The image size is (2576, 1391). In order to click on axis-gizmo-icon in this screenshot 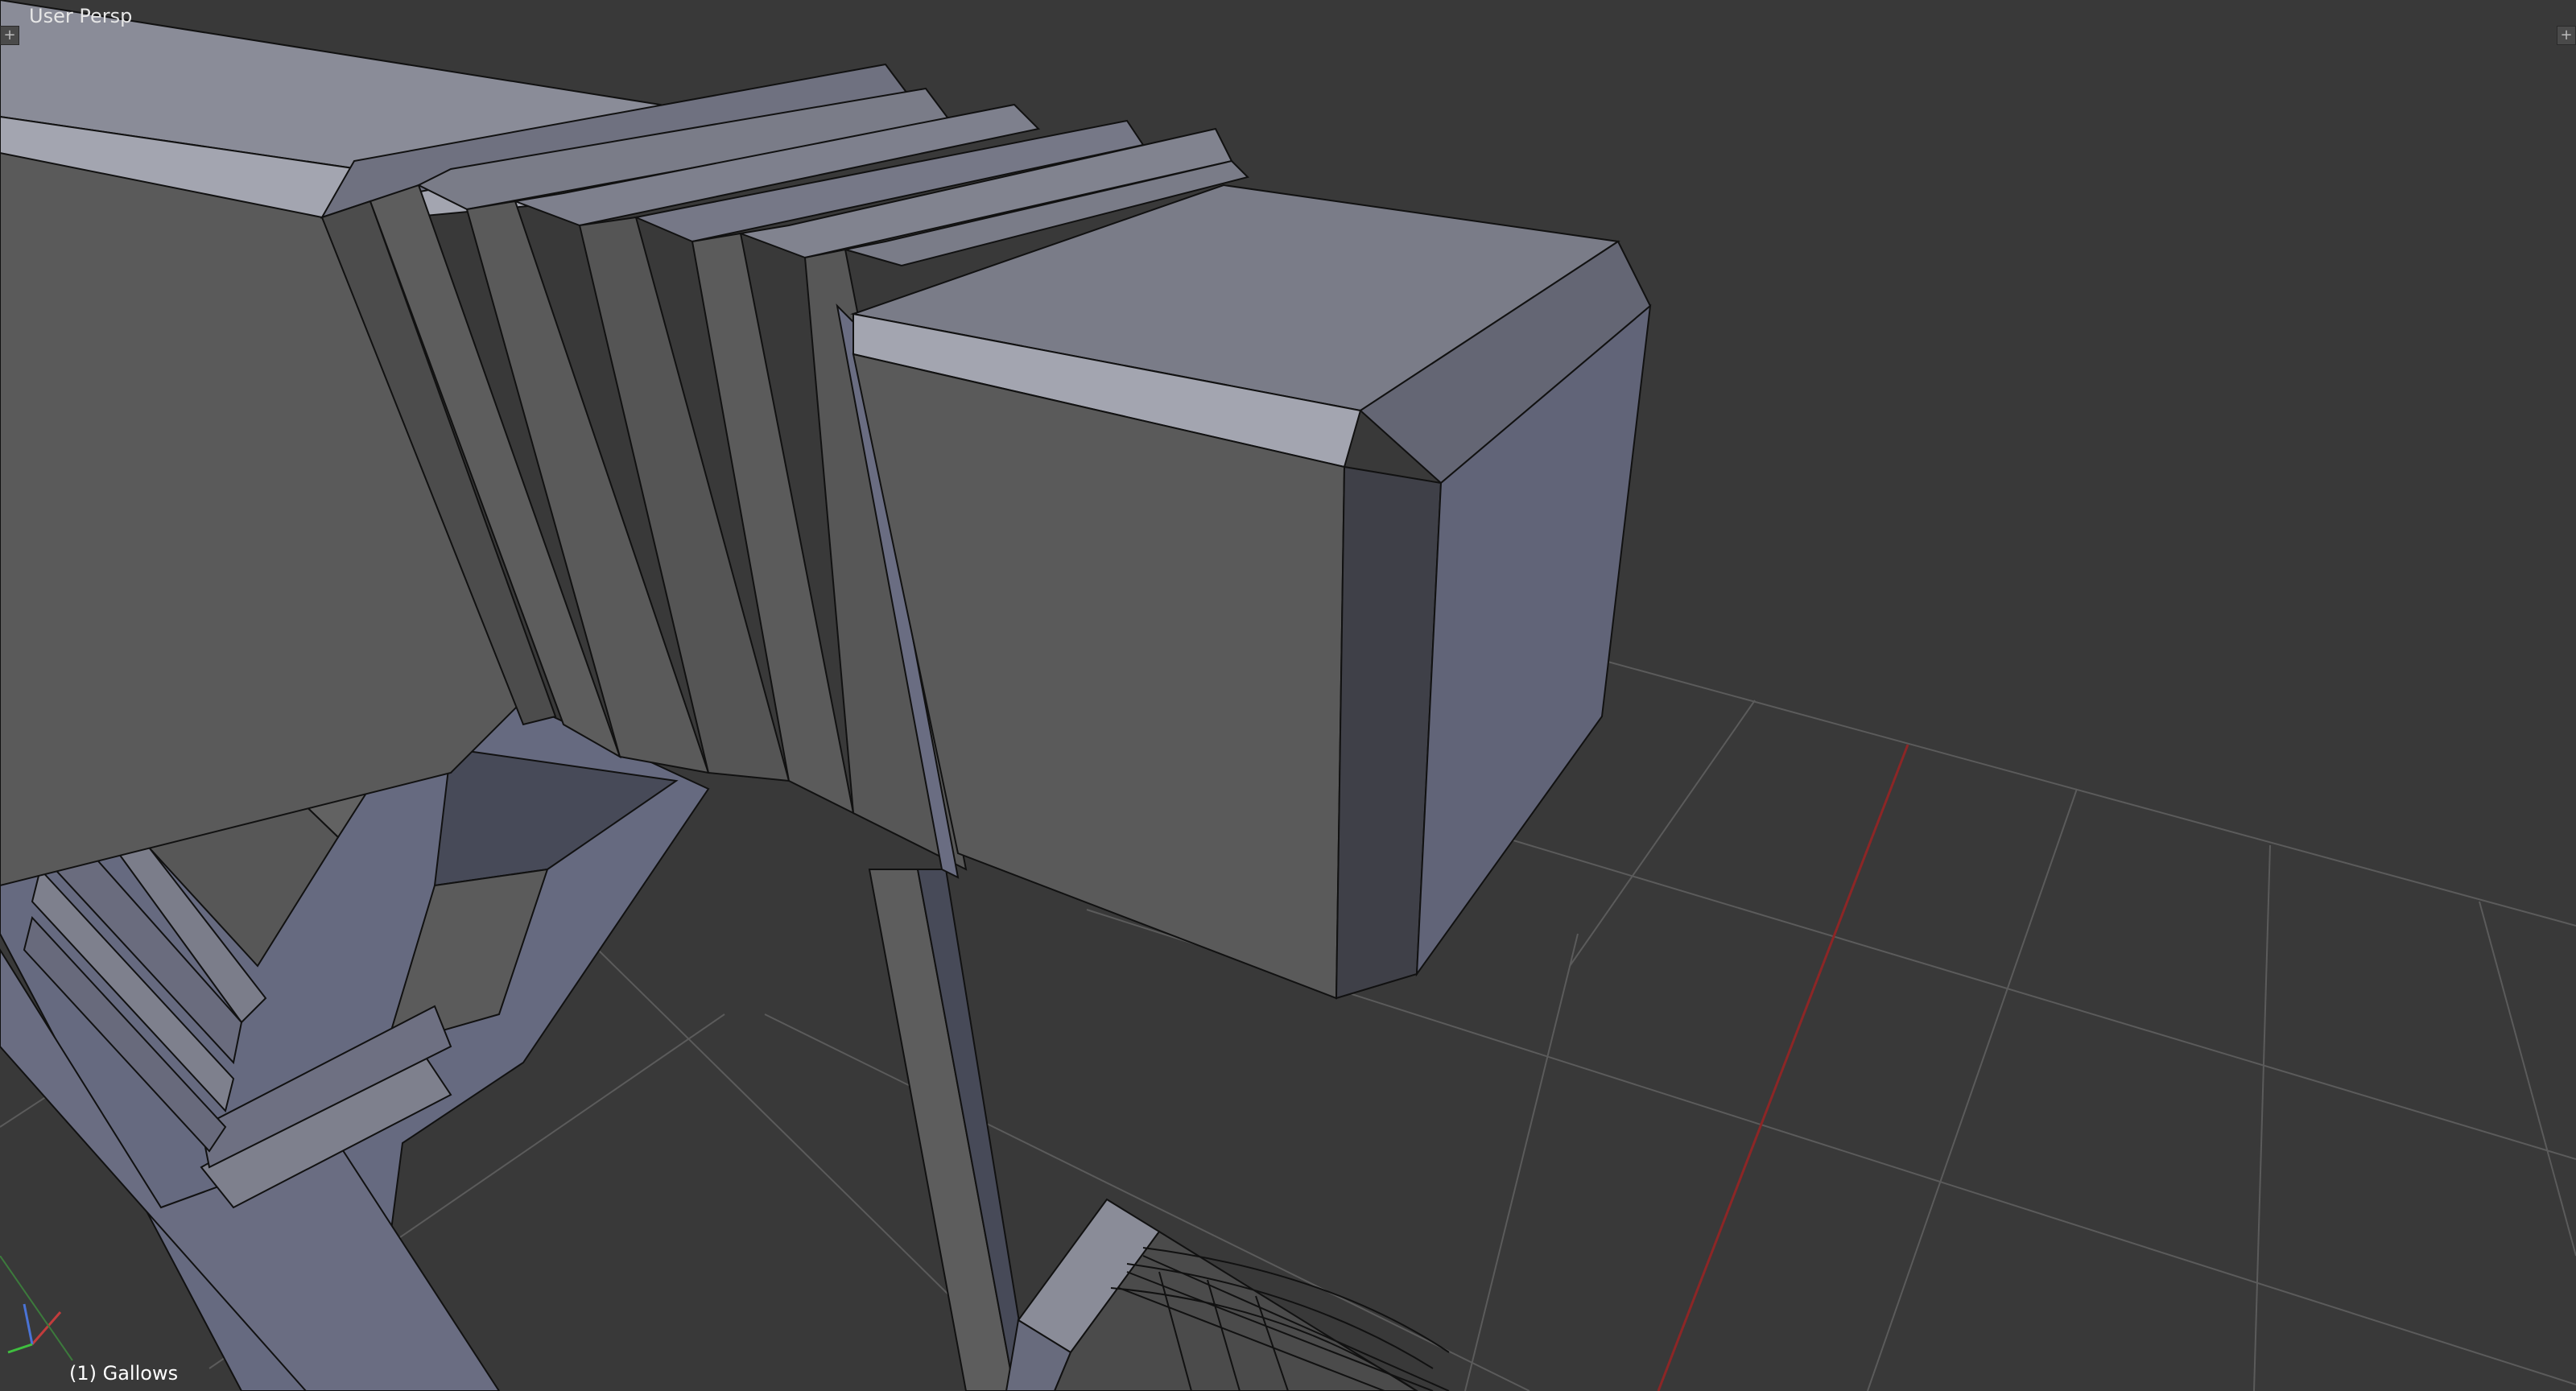, I will do `click(36, 1308)`.